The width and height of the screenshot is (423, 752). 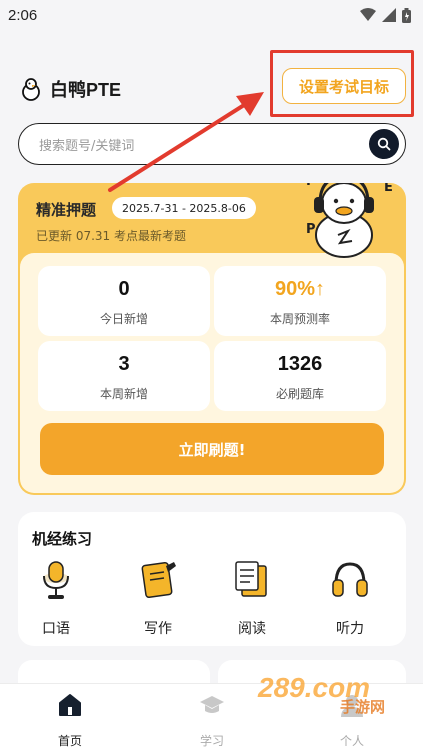 What do you see at coordinates (252, 598) in the screenshot?
I see `practice-item-reading: 阅读` at bounding box center [252, 598].